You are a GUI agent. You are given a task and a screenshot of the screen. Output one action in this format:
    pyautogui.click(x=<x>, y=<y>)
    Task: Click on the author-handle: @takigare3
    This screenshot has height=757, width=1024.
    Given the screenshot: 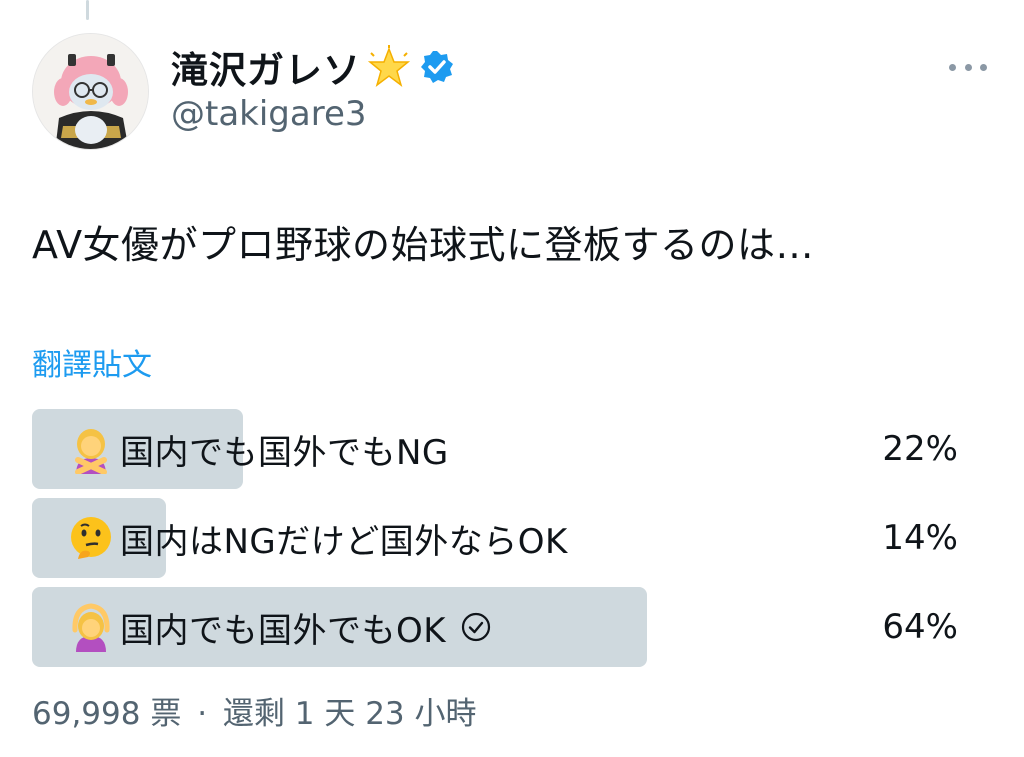 What is the action you would take?
    pyautogui.click(x=269, y=114)
    